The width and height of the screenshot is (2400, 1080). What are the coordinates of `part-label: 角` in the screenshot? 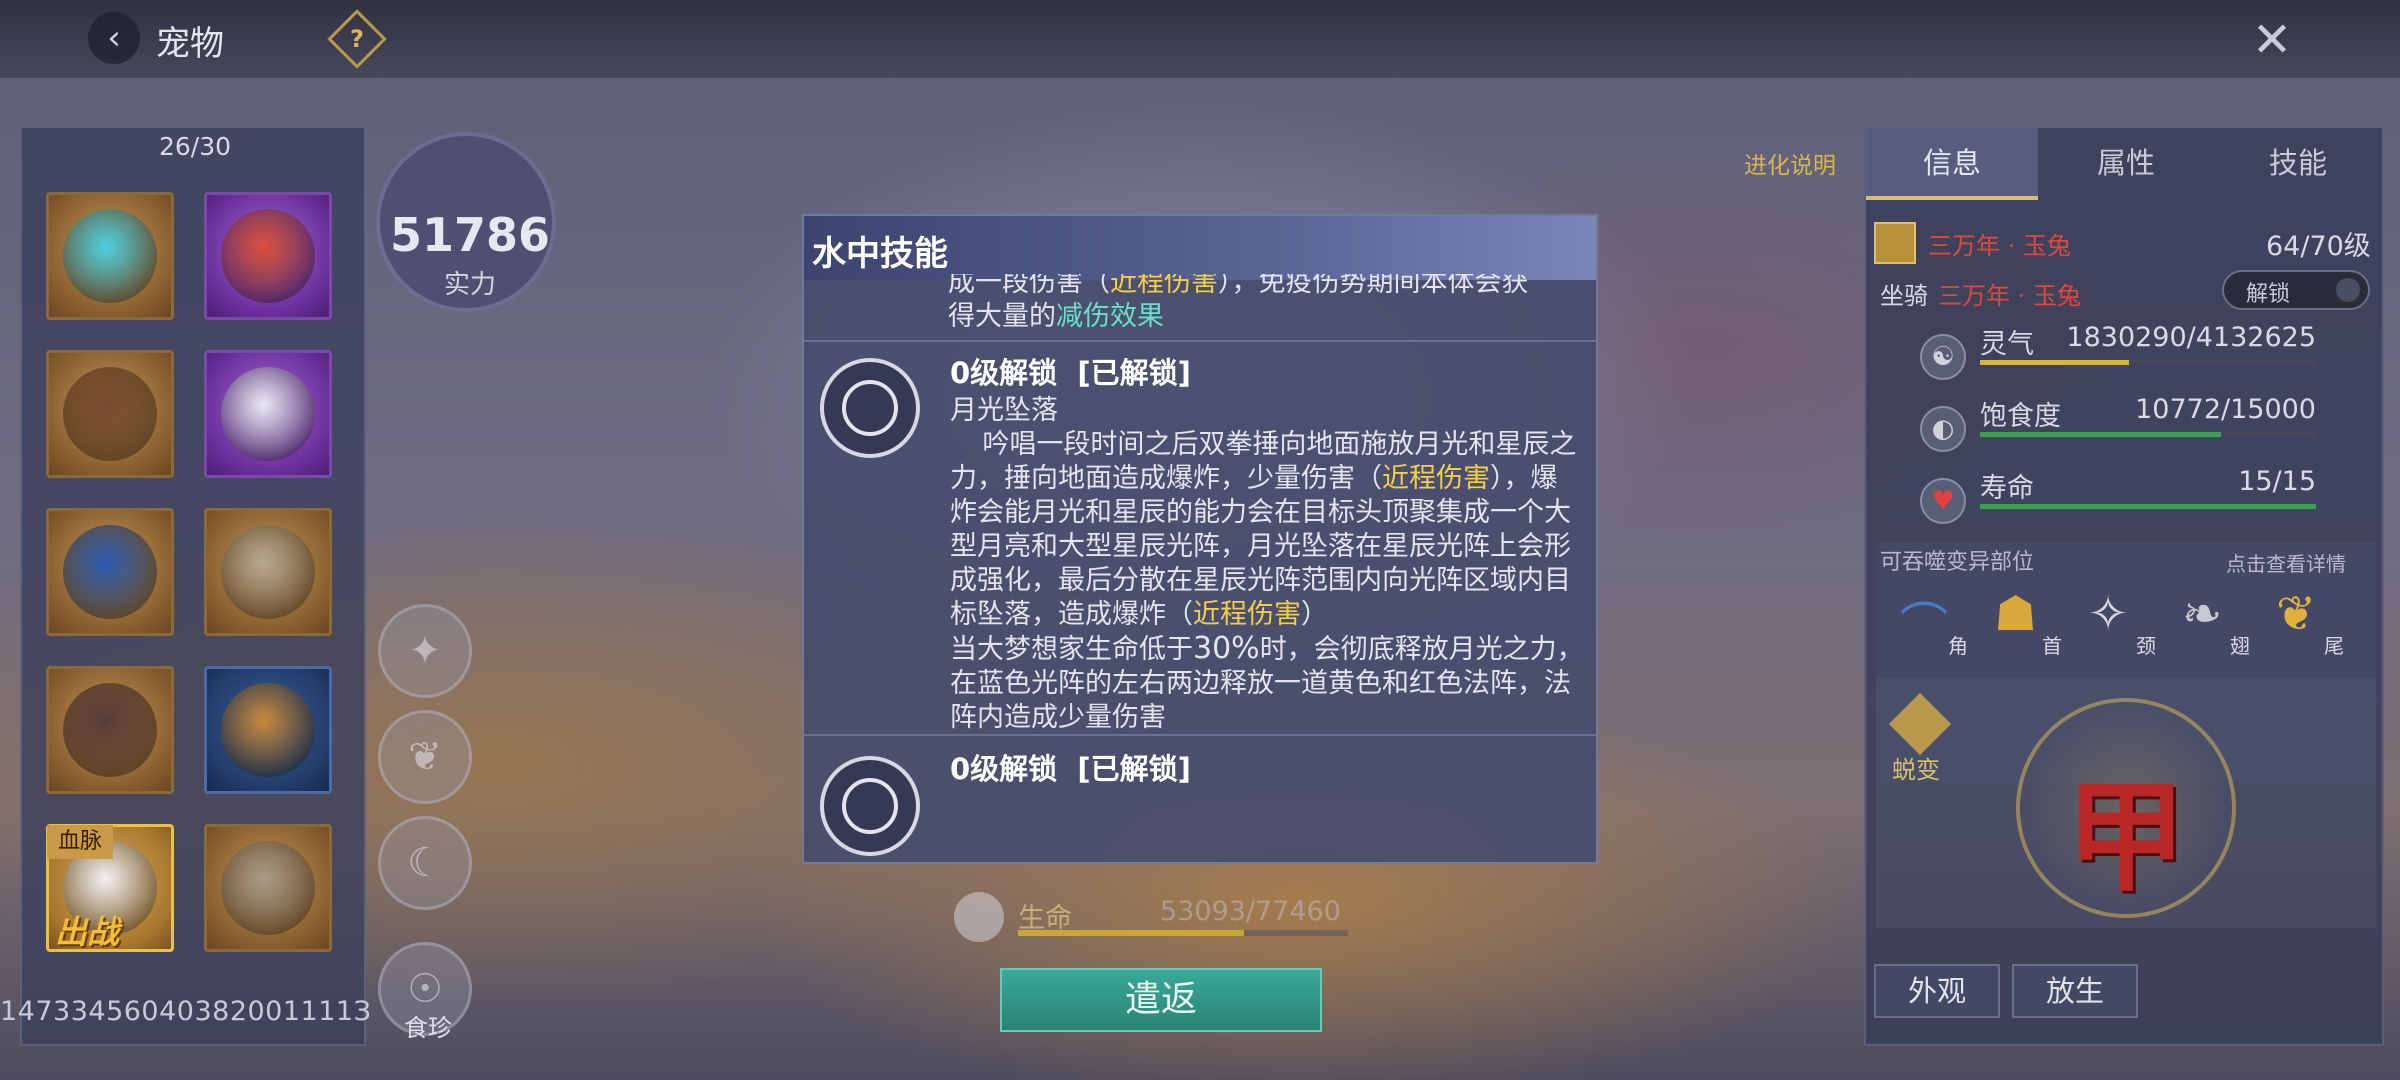 It's located at (1958, 646).